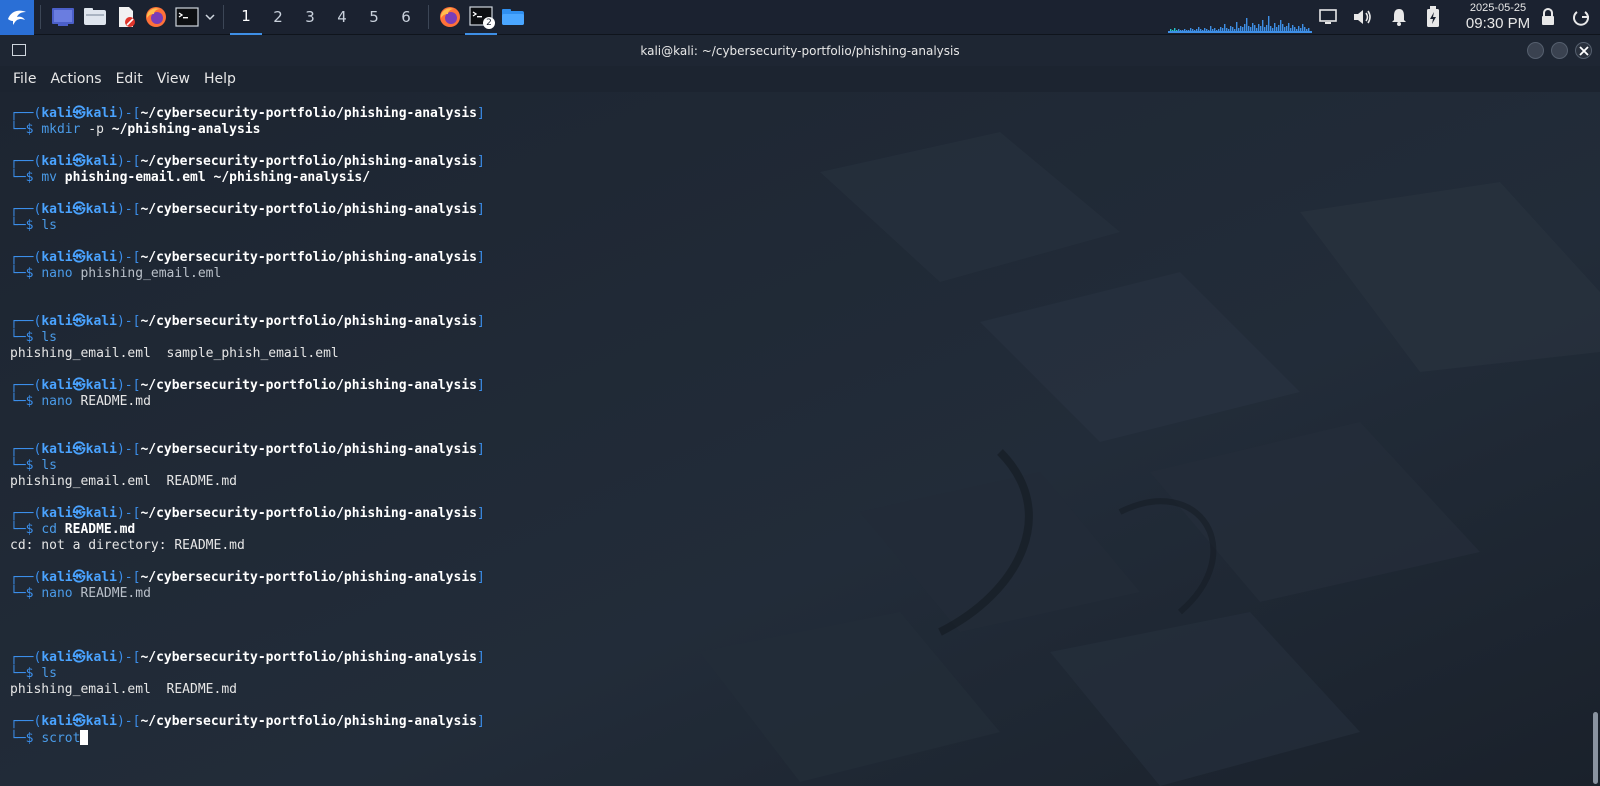 The width and height of the screenshot is (1600, 786). I want to click on volume-button, so click(1363, 17).